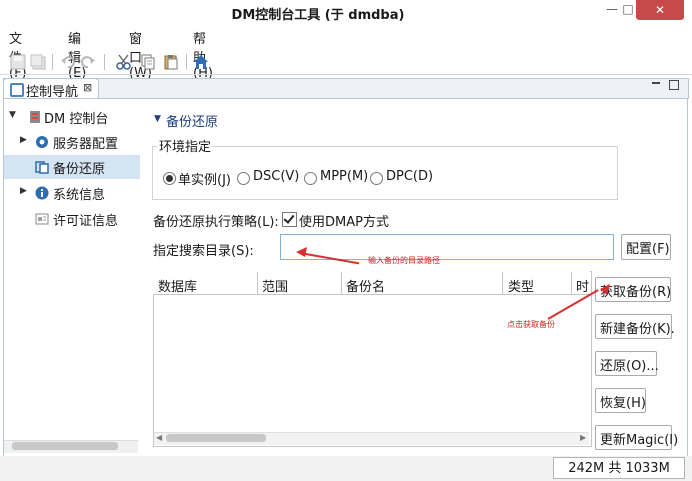  I want to click on memory-status: 242M 共 1033M, so click(619, 468).